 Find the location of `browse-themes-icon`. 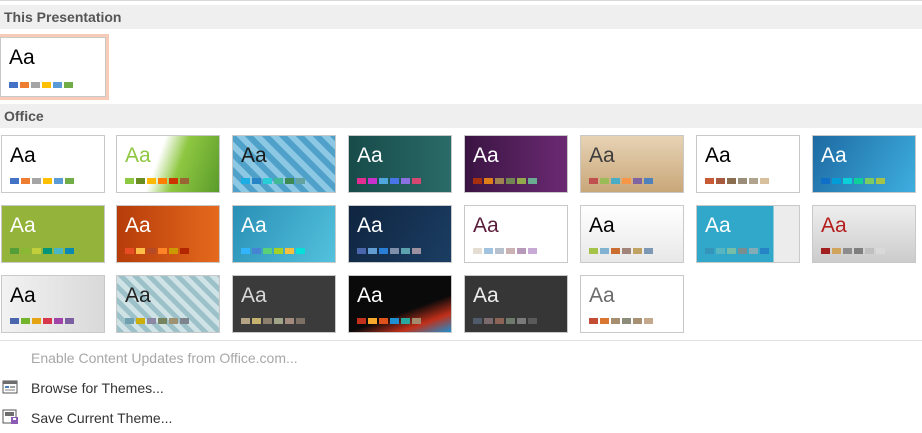

browse-themes-icon is located at coordinates (10, 387).